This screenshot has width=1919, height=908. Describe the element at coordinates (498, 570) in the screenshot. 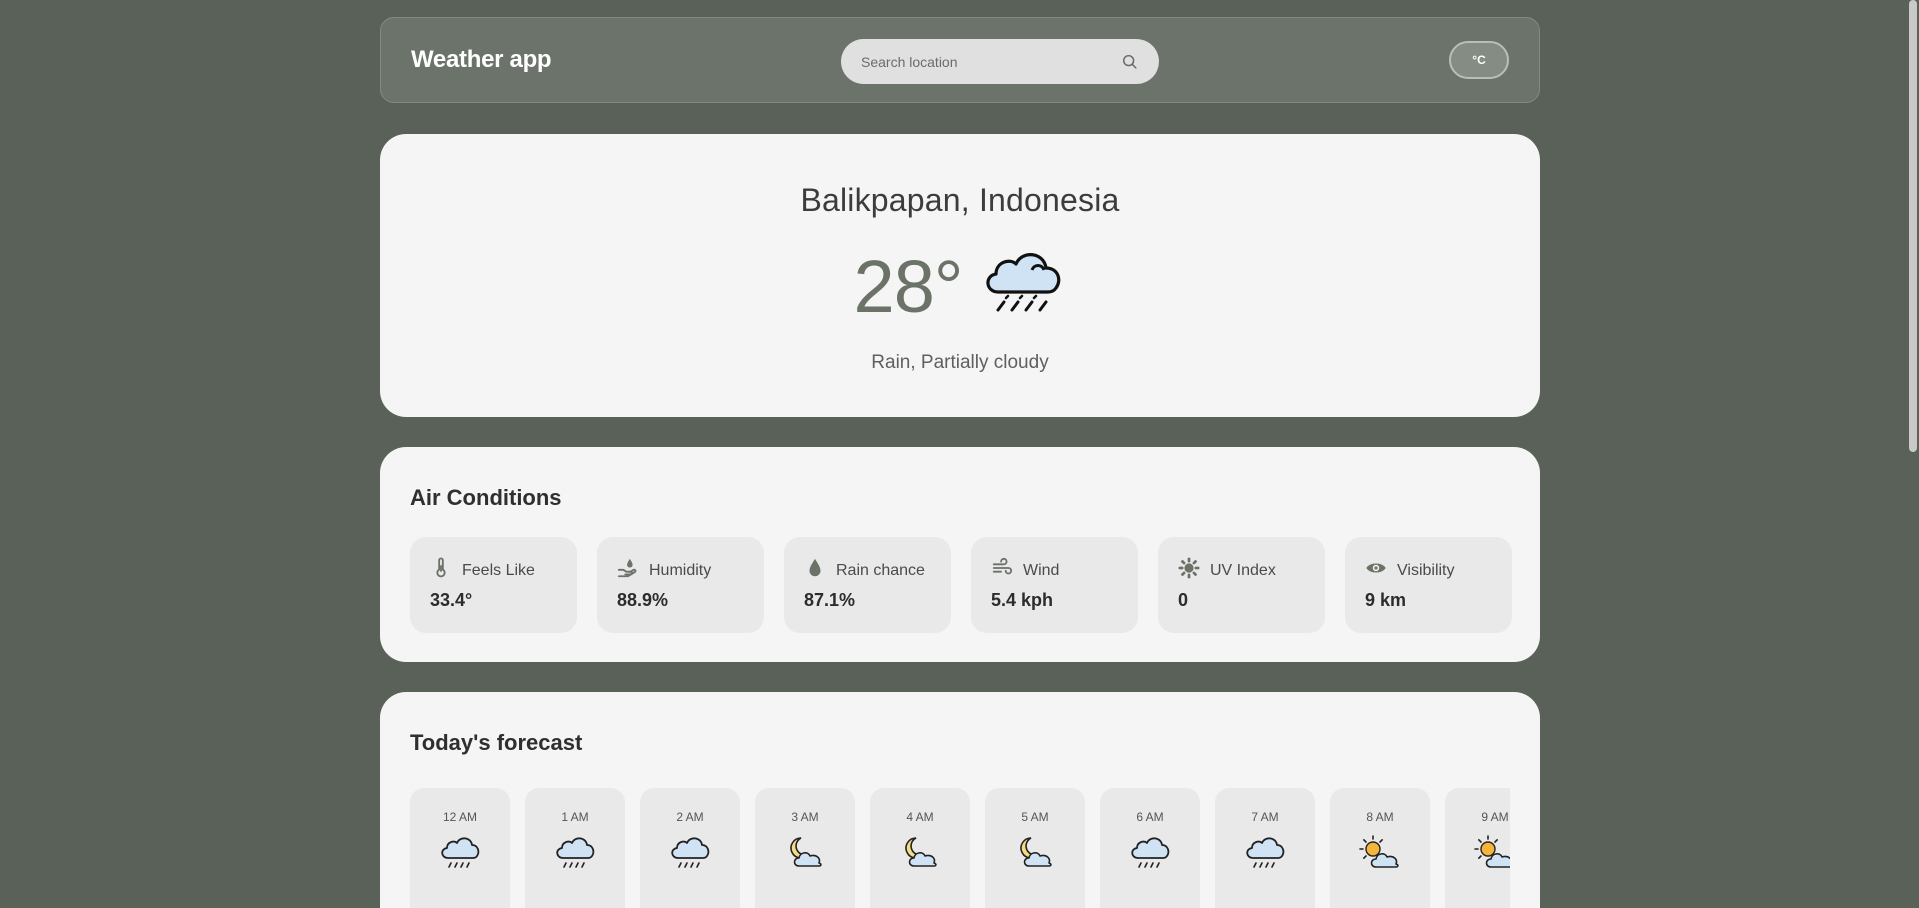

I see `air-label: Feels Like` at that location.